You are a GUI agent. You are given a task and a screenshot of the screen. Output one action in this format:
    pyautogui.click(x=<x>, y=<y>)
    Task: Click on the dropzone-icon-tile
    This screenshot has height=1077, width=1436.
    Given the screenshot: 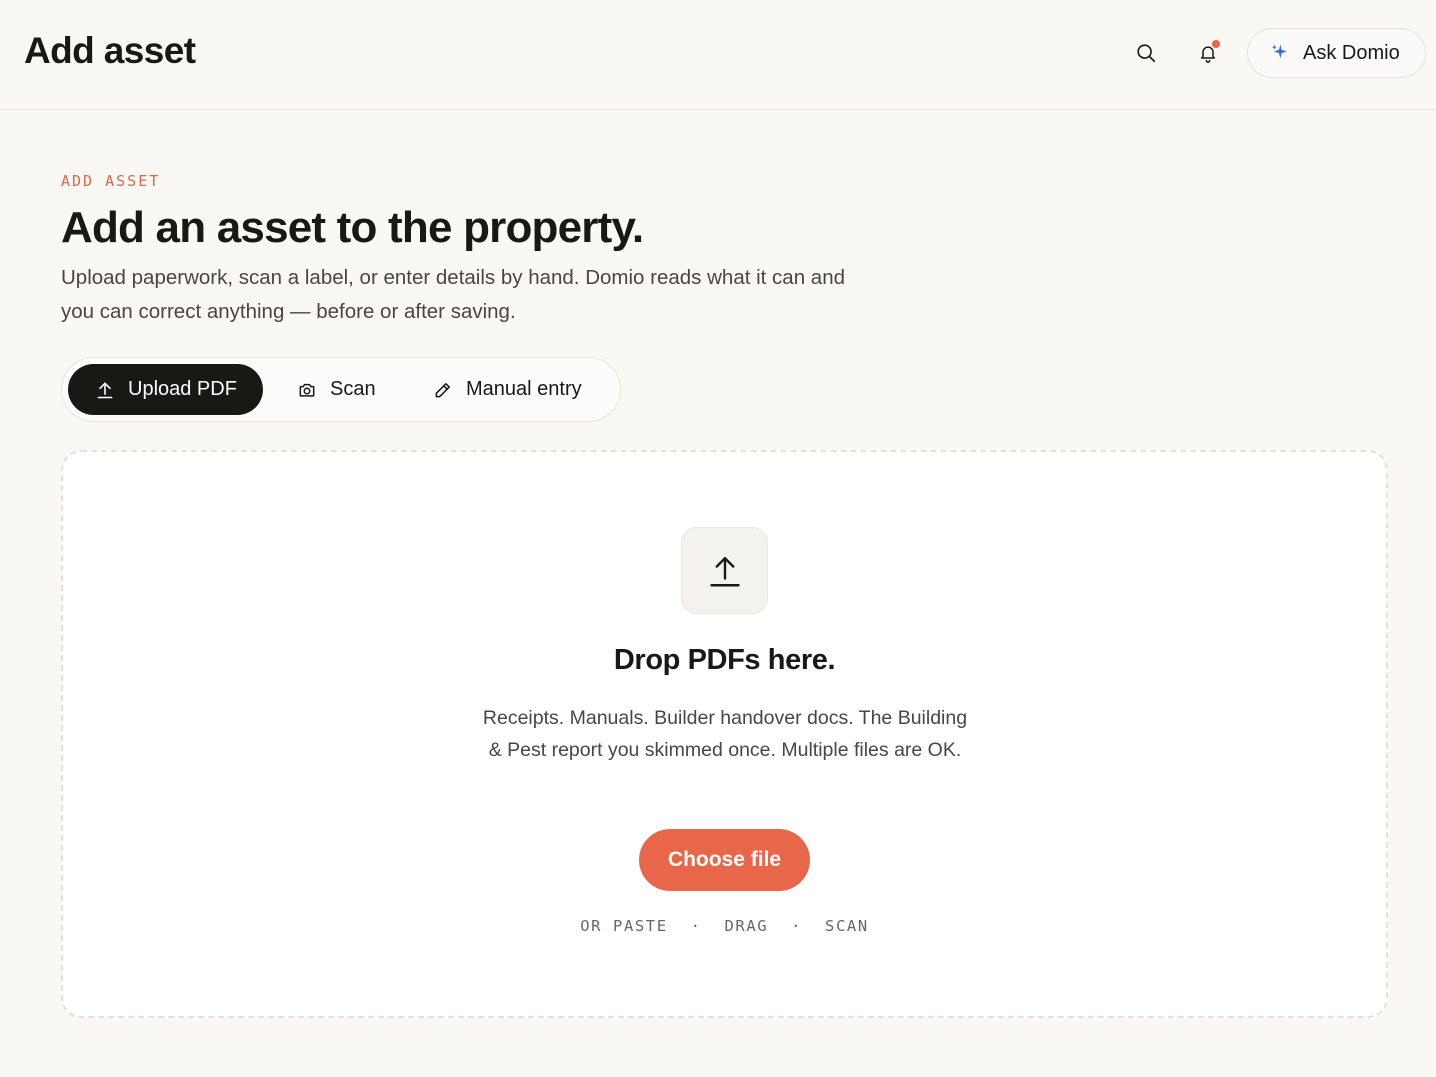 What is the action you would take?
    pyautogui.click(x=724, y=570)
    